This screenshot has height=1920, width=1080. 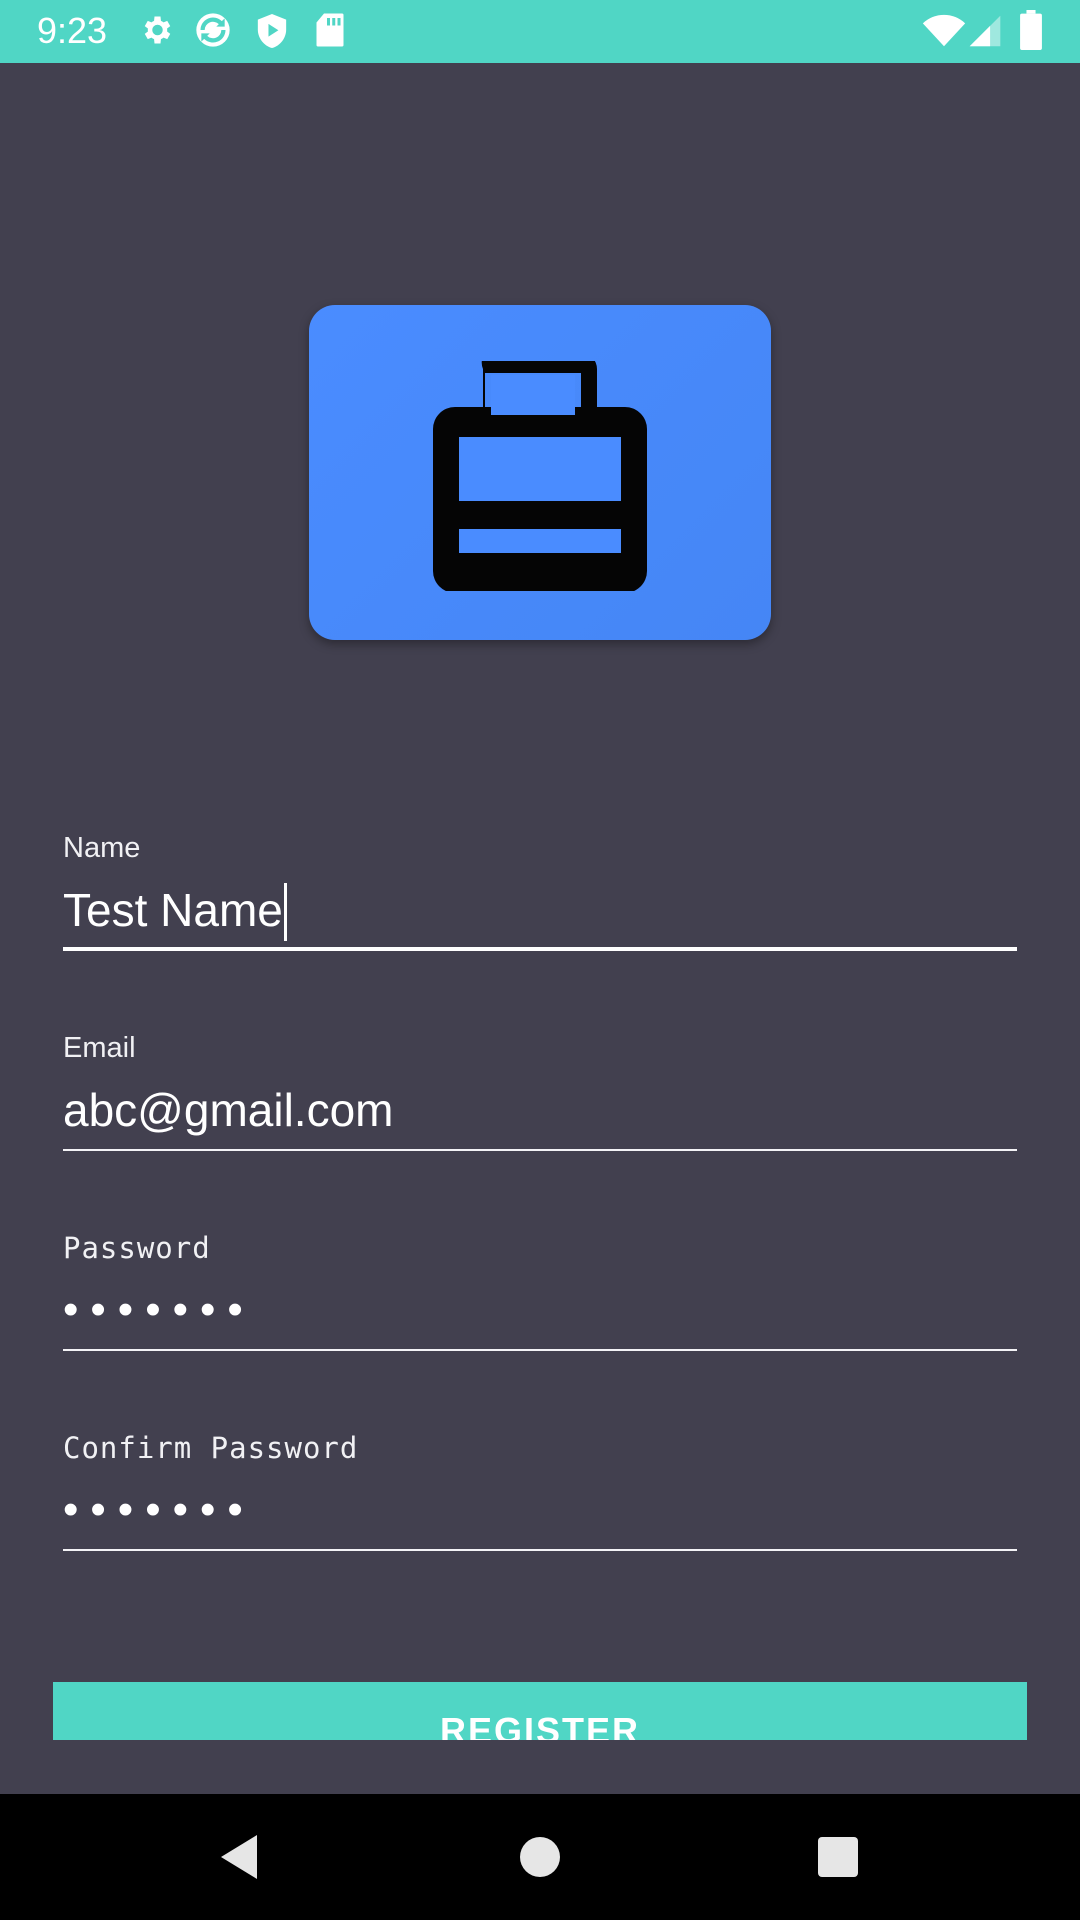 What do you see at coordinates (173, 910) in the screenshot?
I see `name-value: Test Name` at bounding box center [173, 910].